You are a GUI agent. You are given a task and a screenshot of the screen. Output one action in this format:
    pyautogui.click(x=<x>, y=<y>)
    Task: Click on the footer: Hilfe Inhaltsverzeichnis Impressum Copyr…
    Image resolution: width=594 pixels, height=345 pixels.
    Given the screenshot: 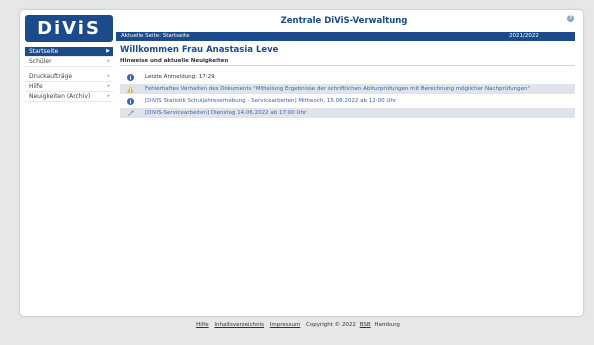 What is the action you would take?
    pyautogui.click(x=297, y=325)
    